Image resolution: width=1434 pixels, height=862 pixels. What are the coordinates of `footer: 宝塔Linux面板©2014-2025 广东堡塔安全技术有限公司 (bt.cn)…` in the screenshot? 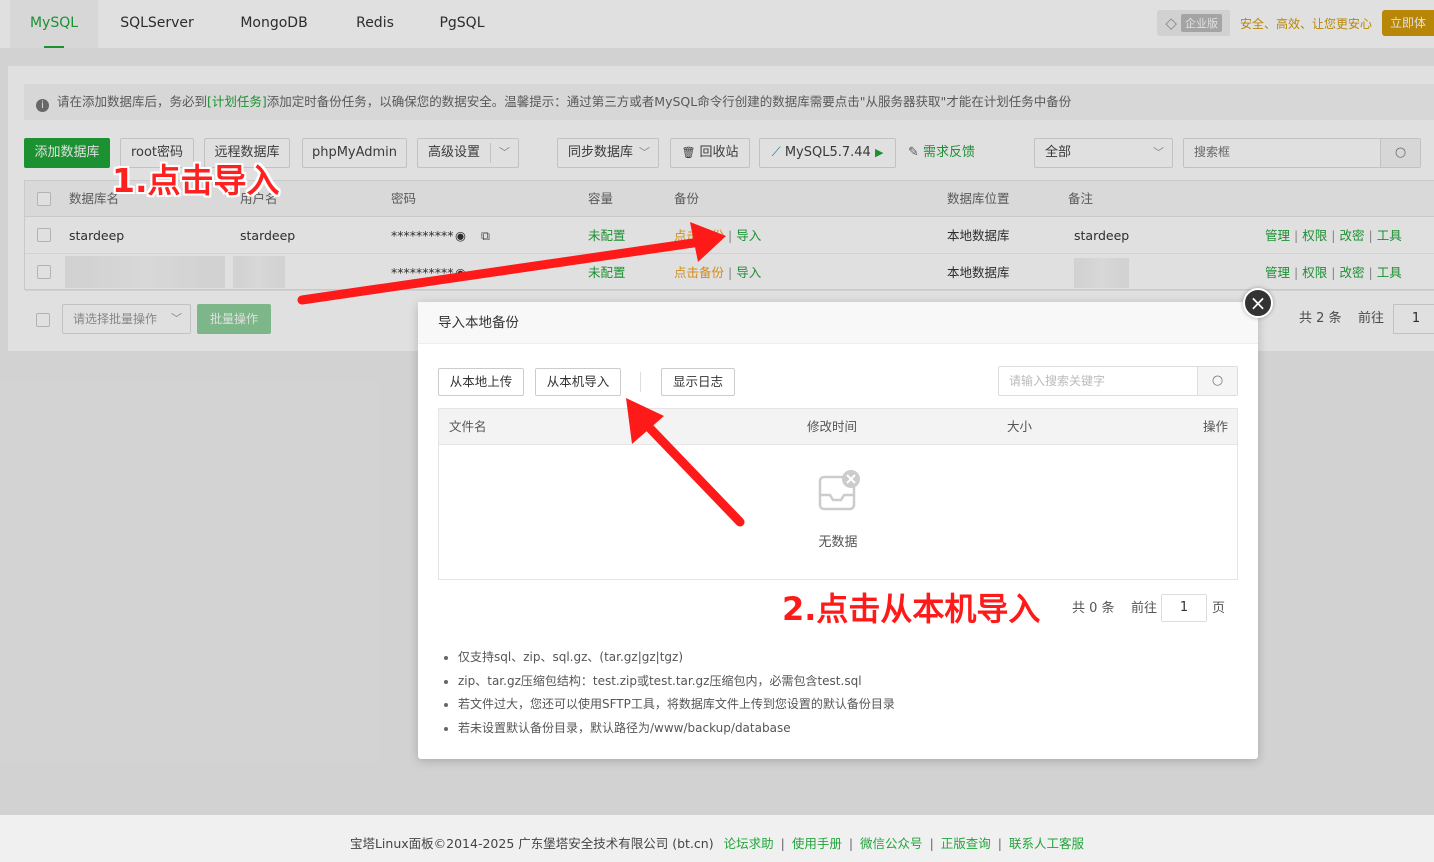 It's located at (717, 838).